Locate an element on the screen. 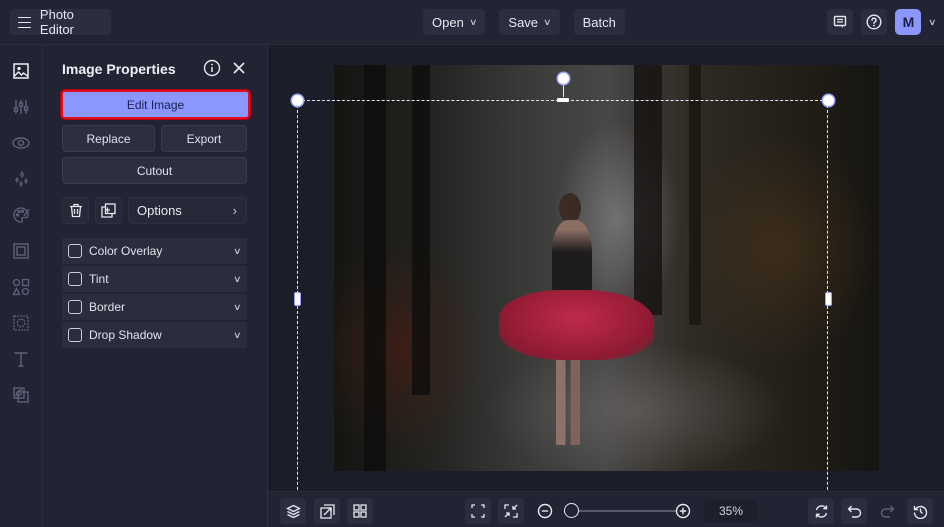  palette-icon is located at coordinates (21, 215).